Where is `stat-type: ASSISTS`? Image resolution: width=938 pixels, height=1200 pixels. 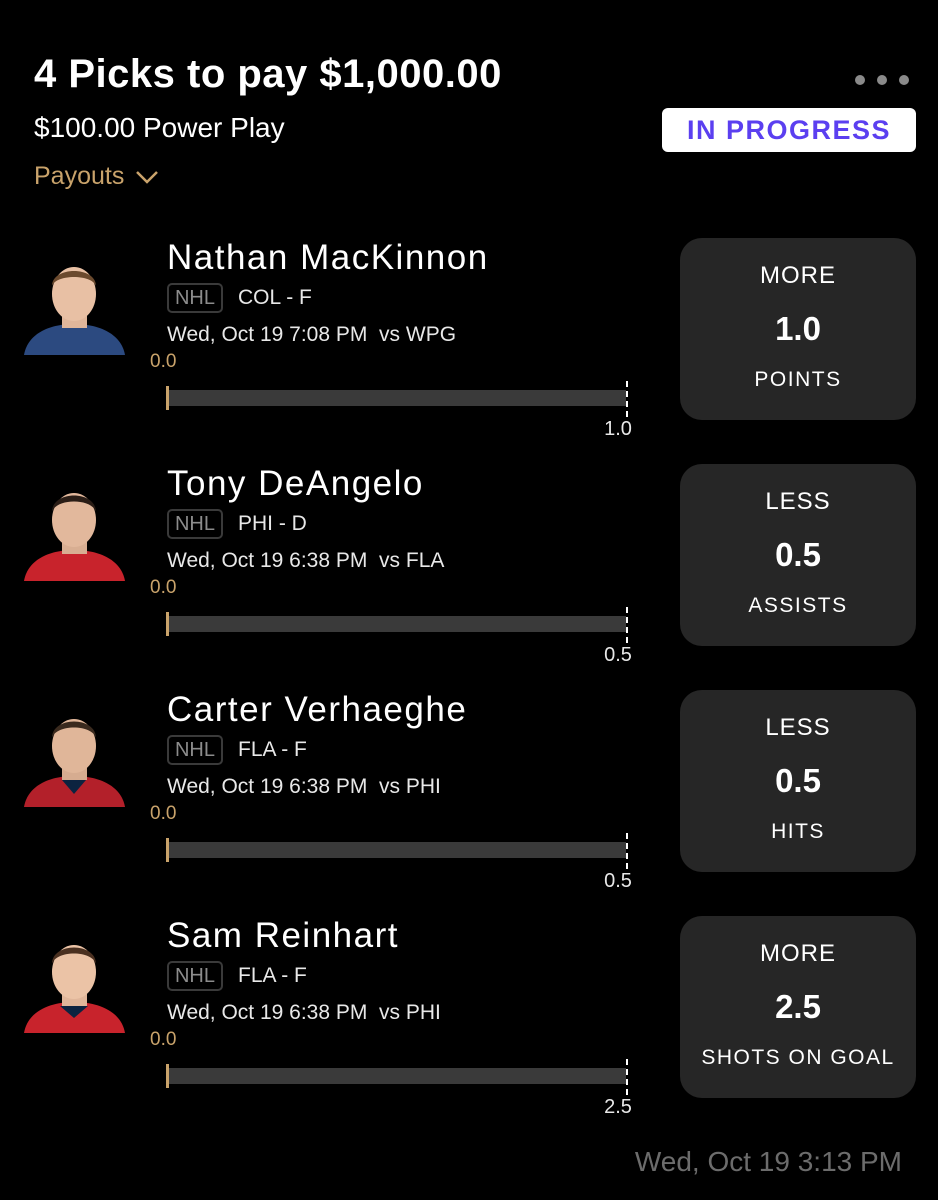 stat-type: ASSISTS is located at coordinates (798, 605).